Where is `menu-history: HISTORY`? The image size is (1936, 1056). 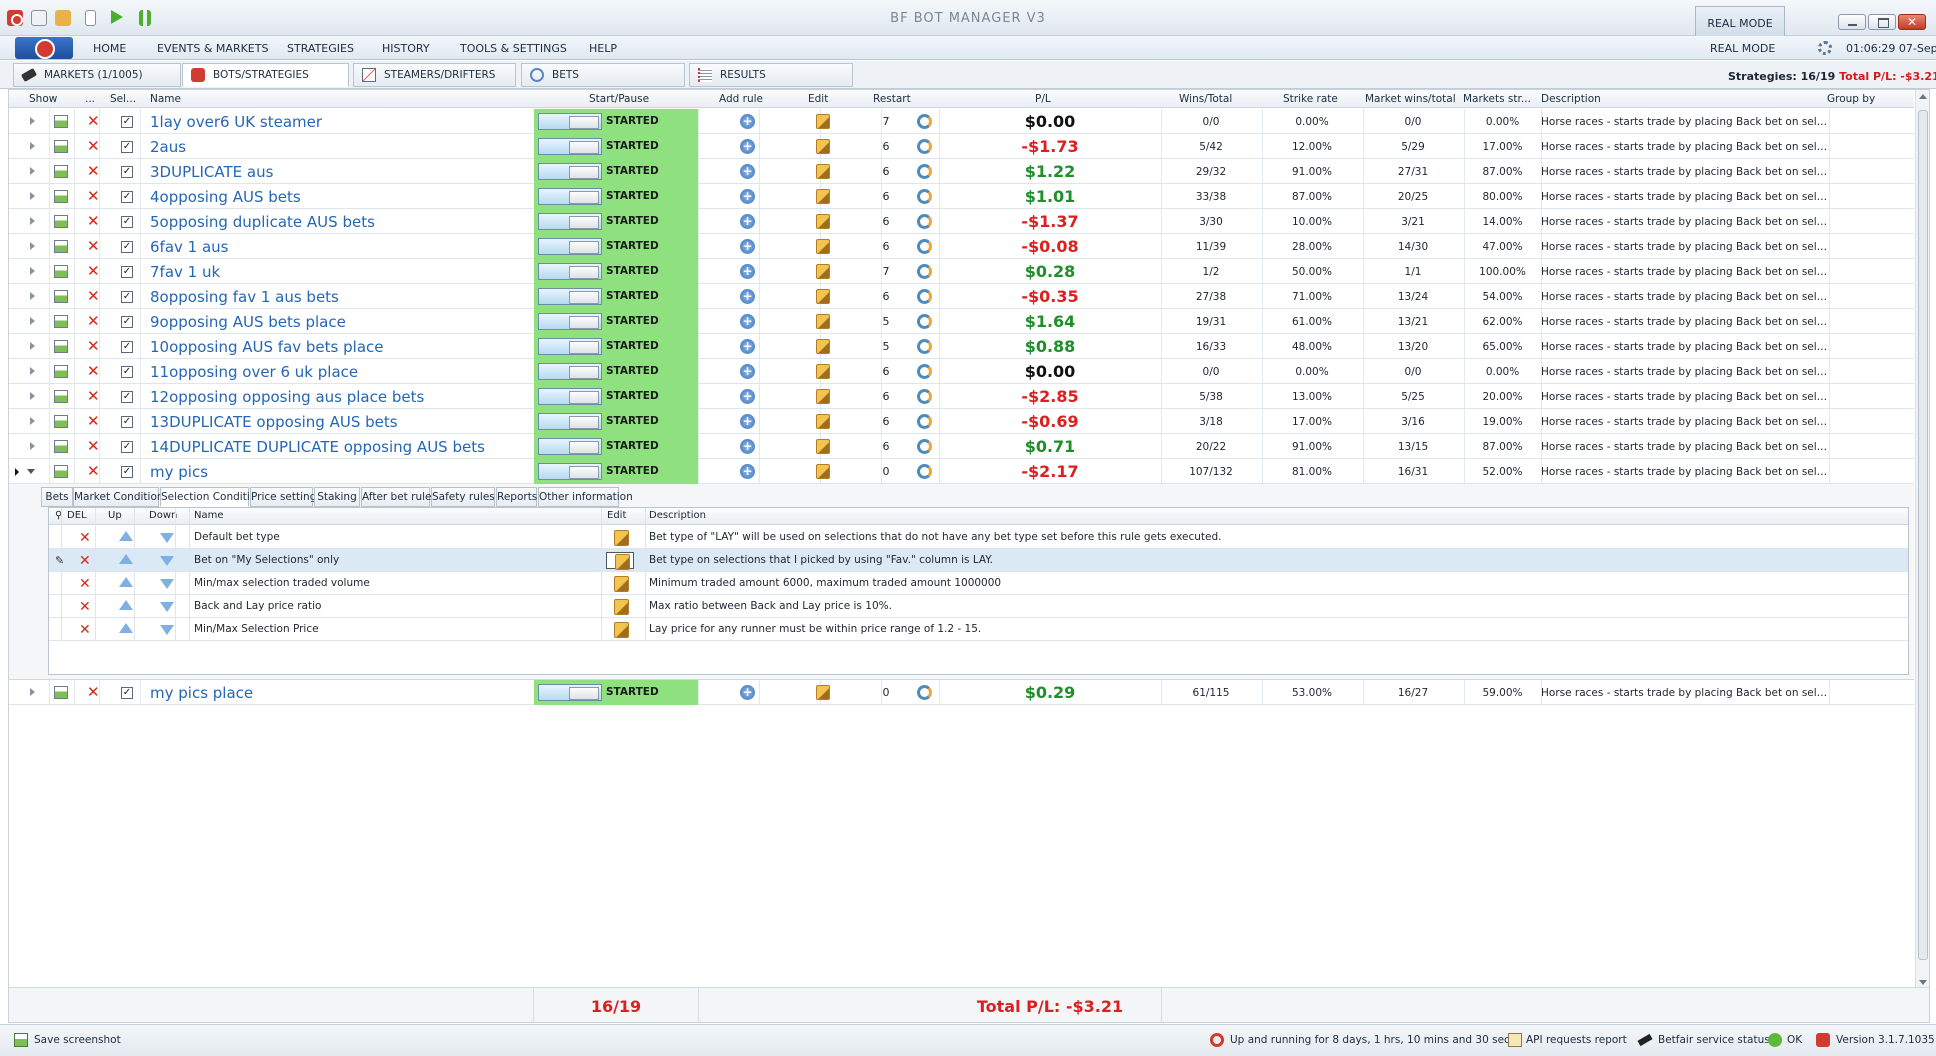
menu-history: HISTORY is located at coordinates (406, 48).